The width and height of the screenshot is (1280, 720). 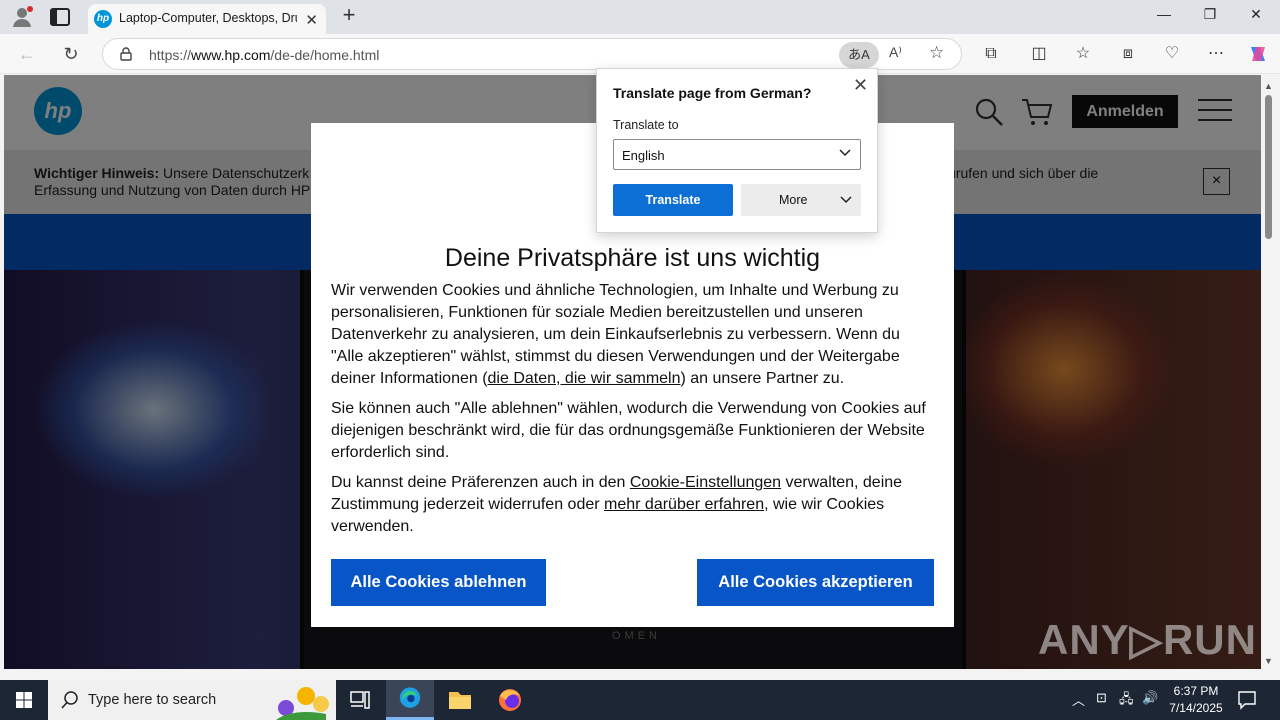 I want to click on page-scrollbar: ▲ ▼, so click(x=1268, y=372).